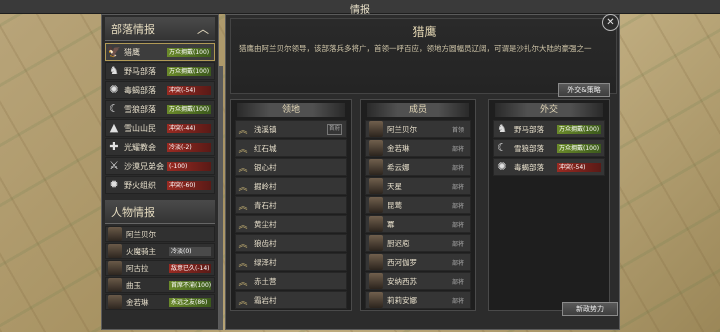 The image size is (720, 332). What do you see at coordinates (579, 167) in the screenshot?
I see `diplomacy-relation-badge: 冲突(-54)` at bounding box center [579, 167].